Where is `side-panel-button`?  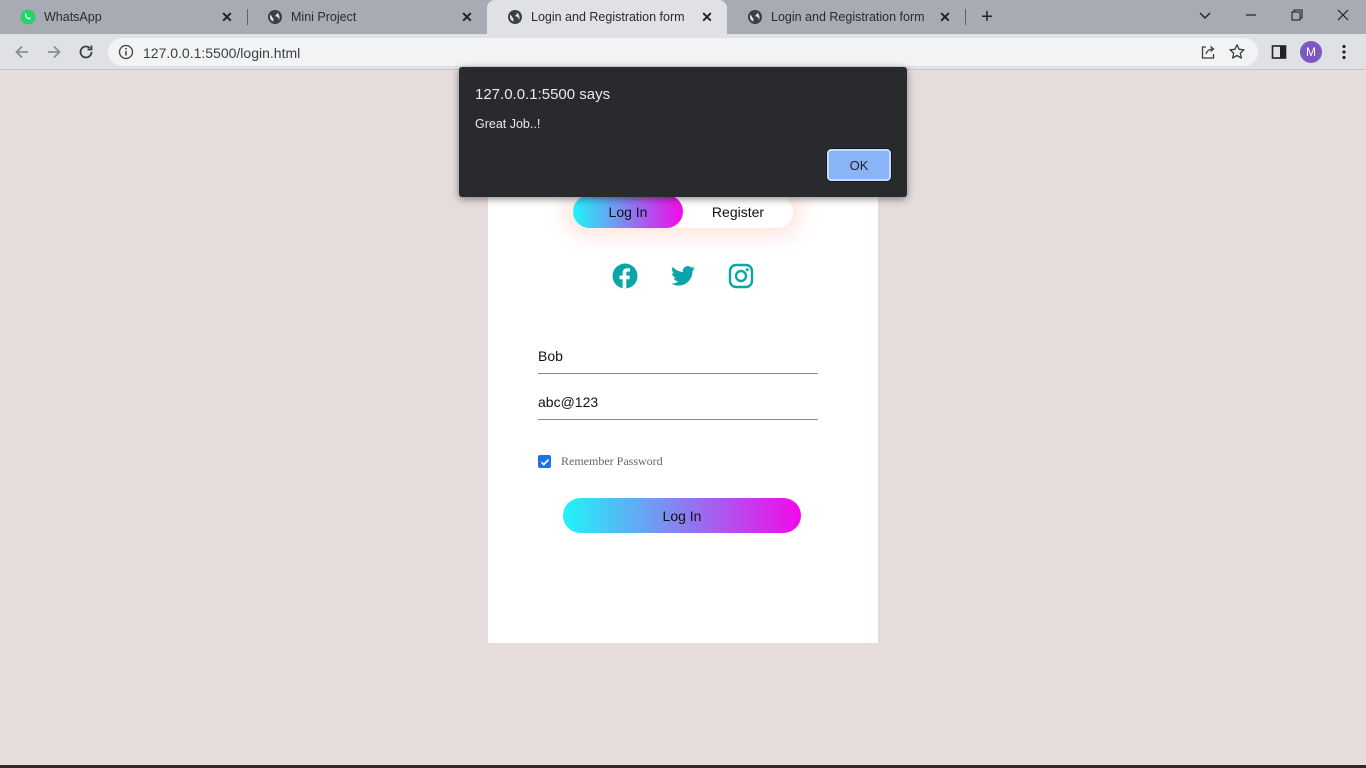
side-panel-button is located at coordinates (1279, 52).